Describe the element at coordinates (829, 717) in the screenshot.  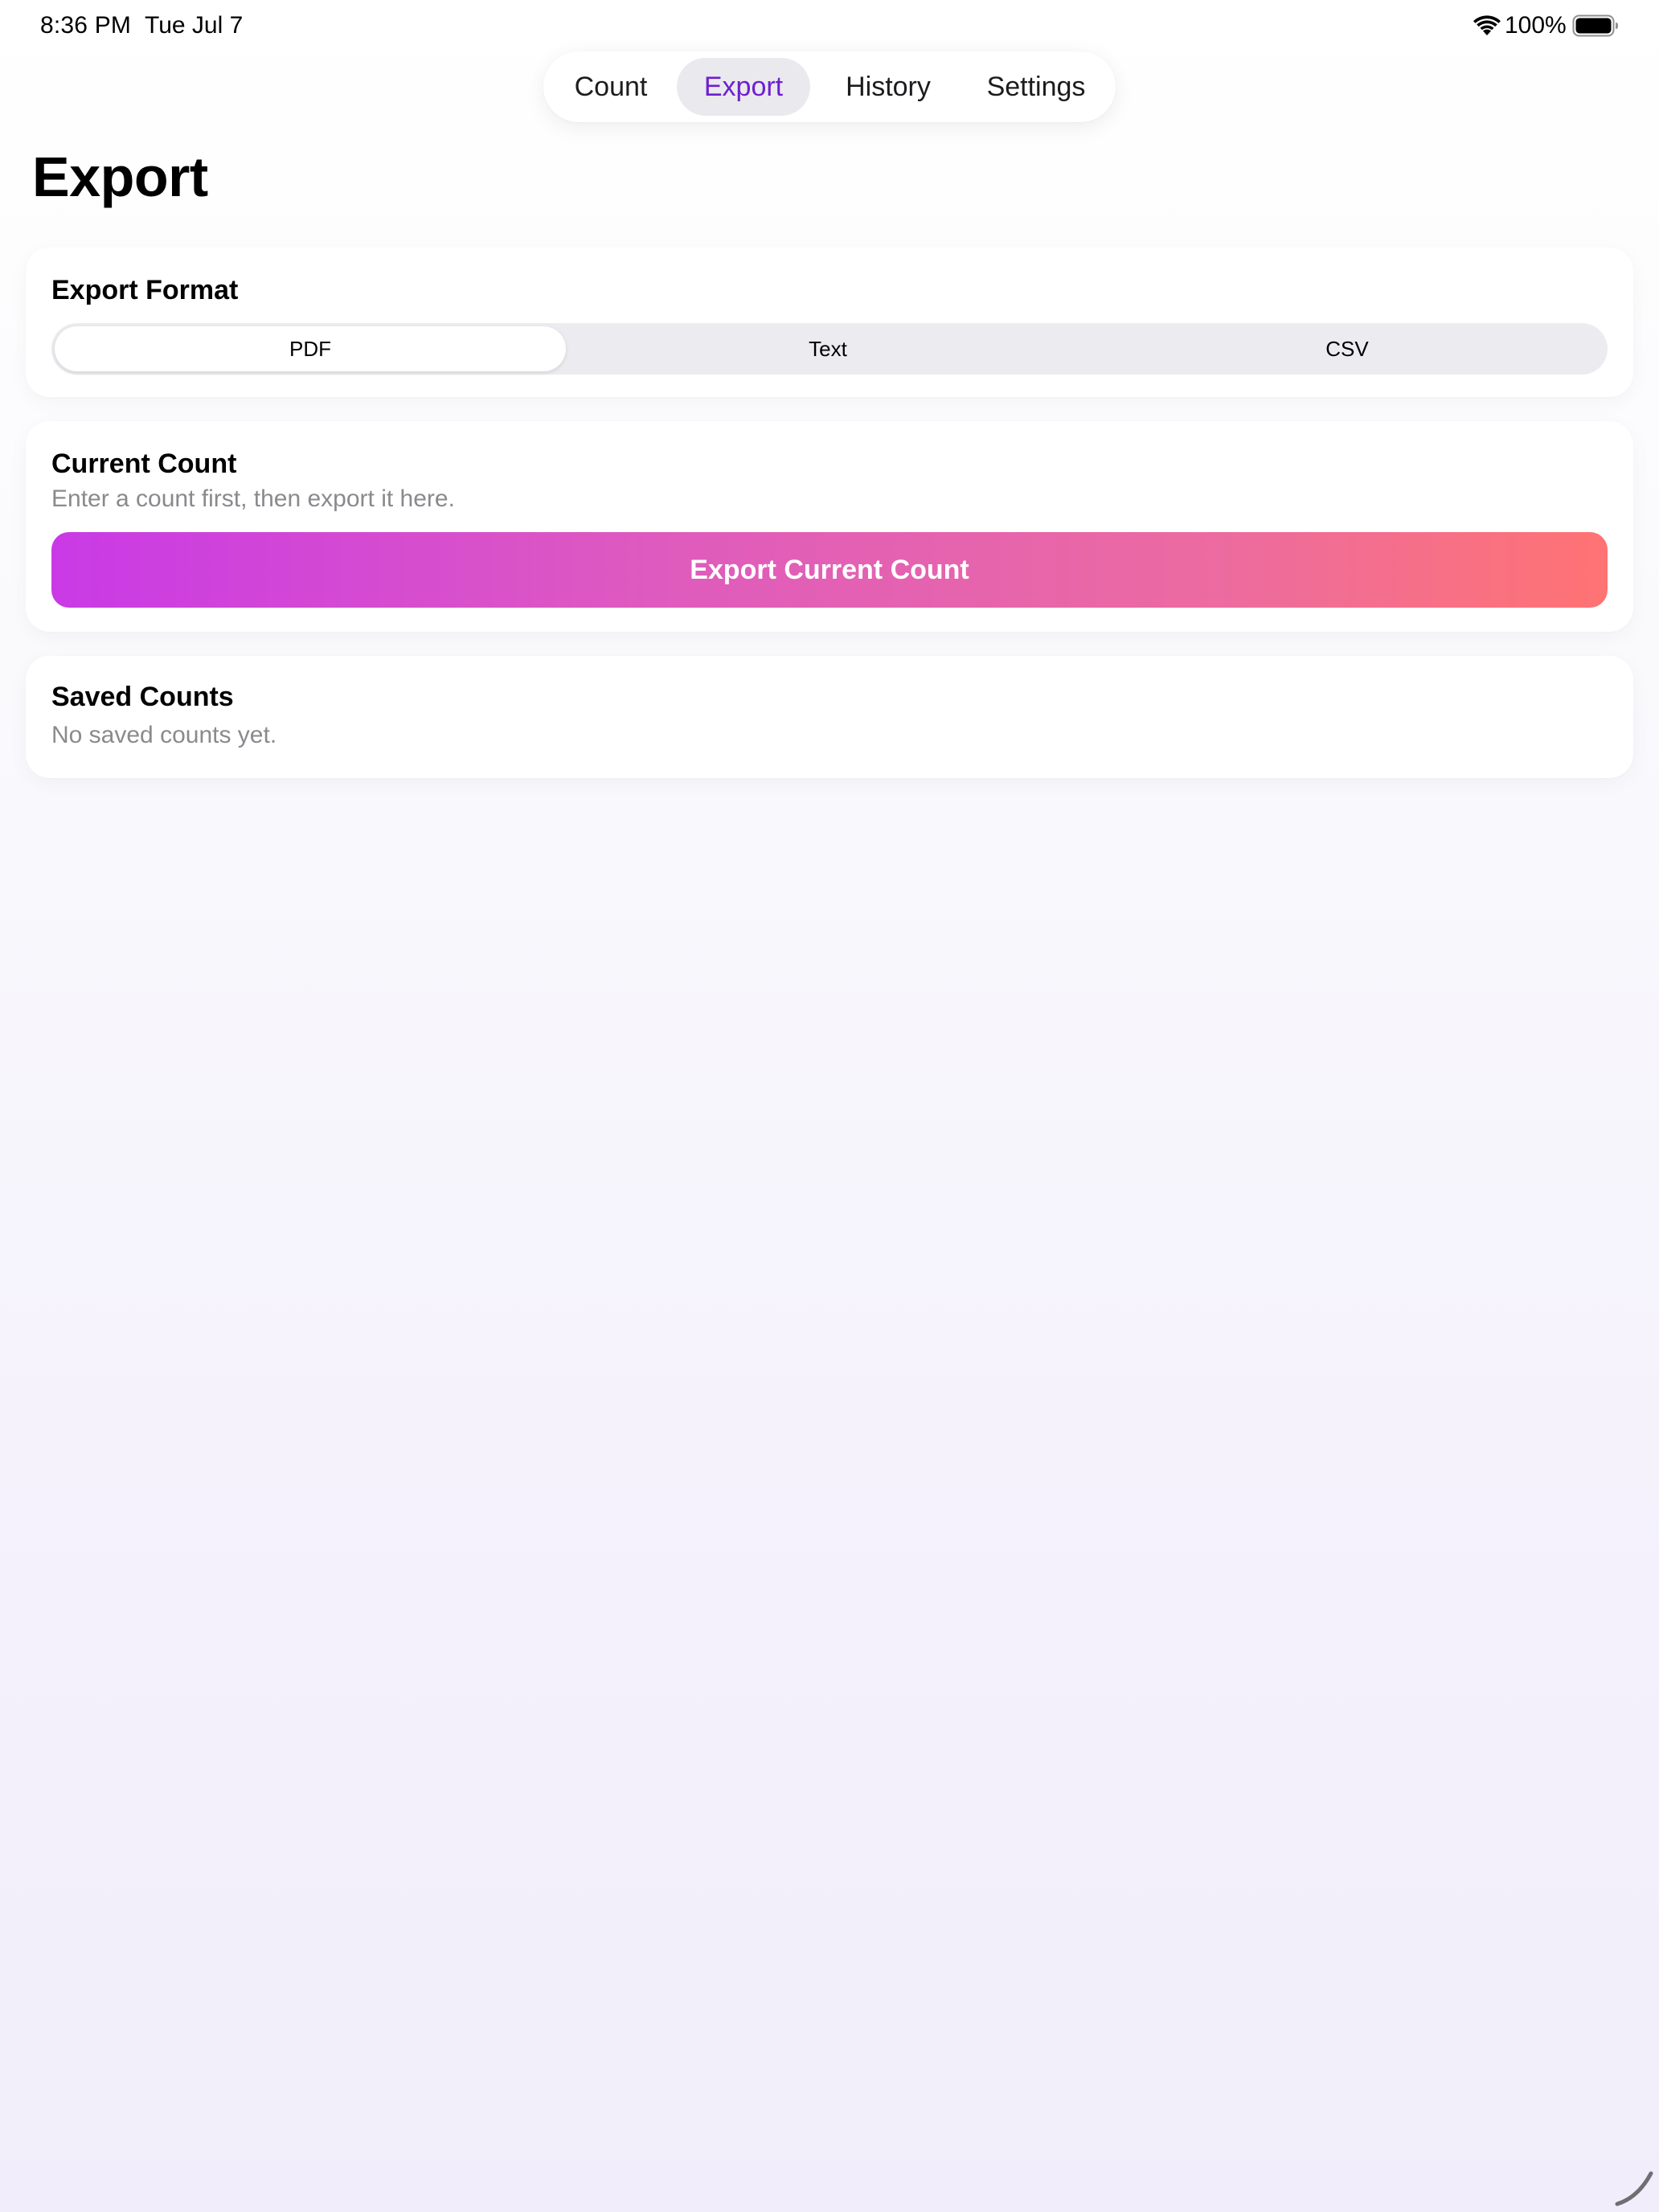
I see `saved-counts-card: Saved Counts No saved counts yet.` at that location.